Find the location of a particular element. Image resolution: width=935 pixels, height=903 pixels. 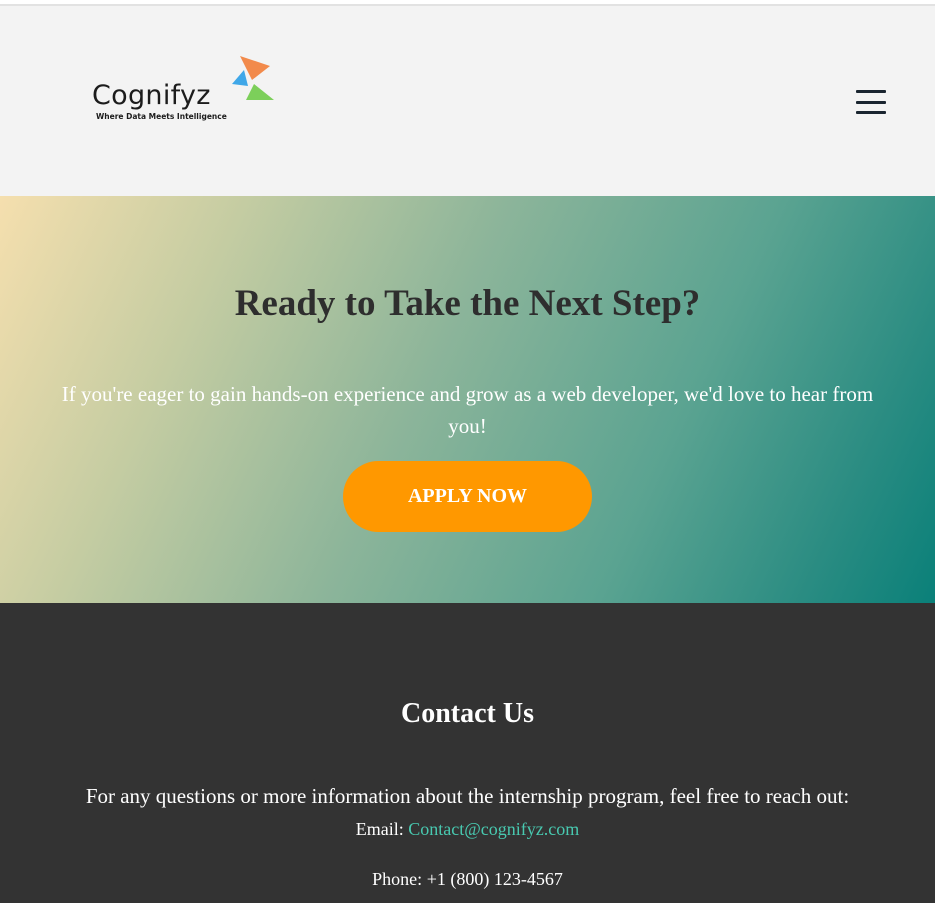

logo-triangles-icon is located at coordinates (253, 78).